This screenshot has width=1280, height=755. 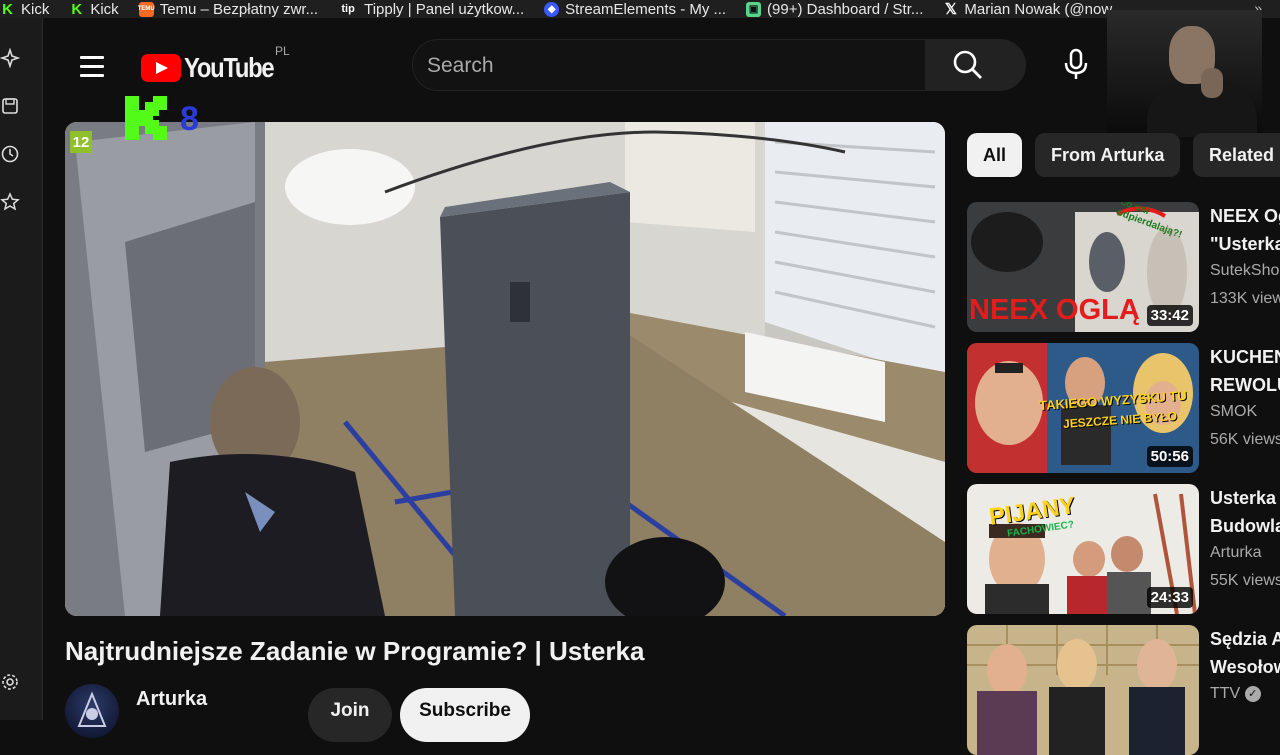 I want to click on channel-name: Arturka, so click(x=171, y=699).